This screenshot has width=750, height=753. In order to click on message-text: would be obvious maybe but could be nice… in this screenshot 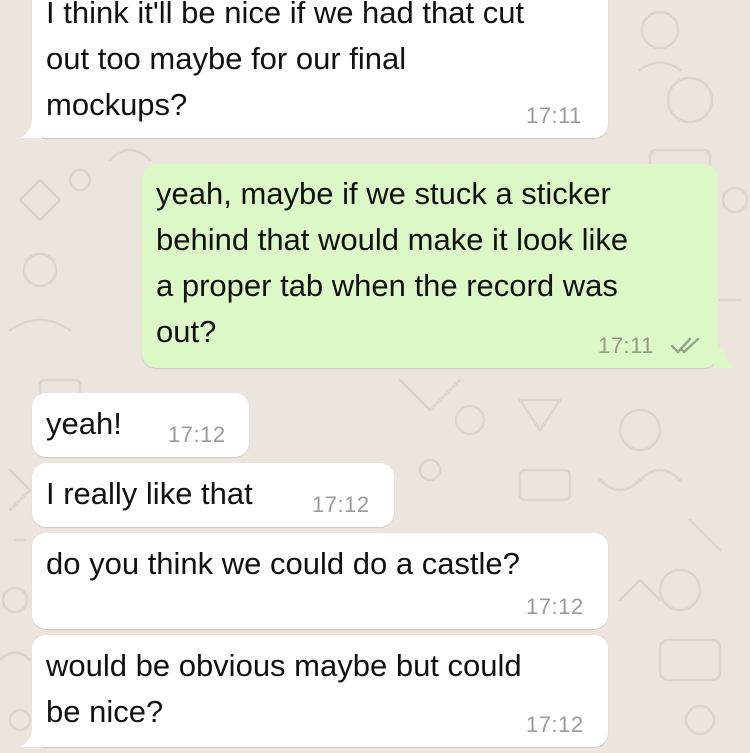, I will do `click(284, 688)`.